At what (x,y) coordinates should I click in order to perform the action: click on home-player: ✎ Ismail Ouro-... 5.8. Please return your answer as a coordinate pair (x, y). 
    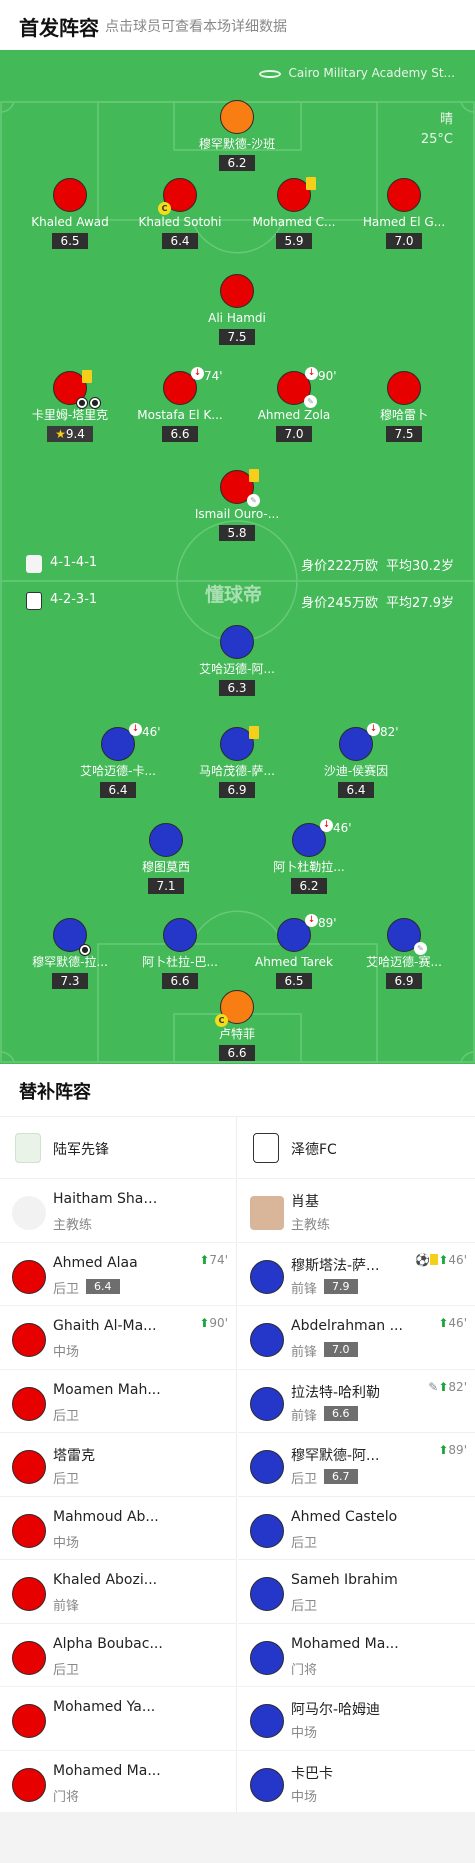
    Looking at the image, I should click on (237, 505).